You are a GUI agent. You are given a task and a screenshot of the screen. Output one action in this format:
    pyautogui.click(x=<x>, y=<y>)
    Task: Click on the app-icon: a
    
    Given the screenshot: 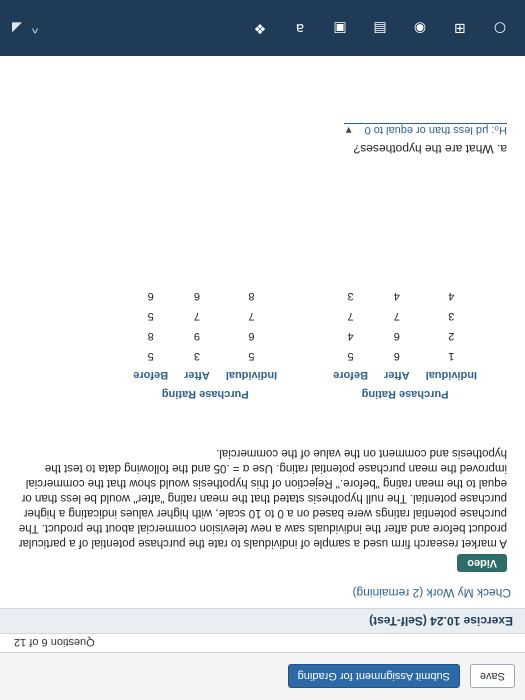 What is the action you would take?
    pyautogui.click(x=300, y=28)
    